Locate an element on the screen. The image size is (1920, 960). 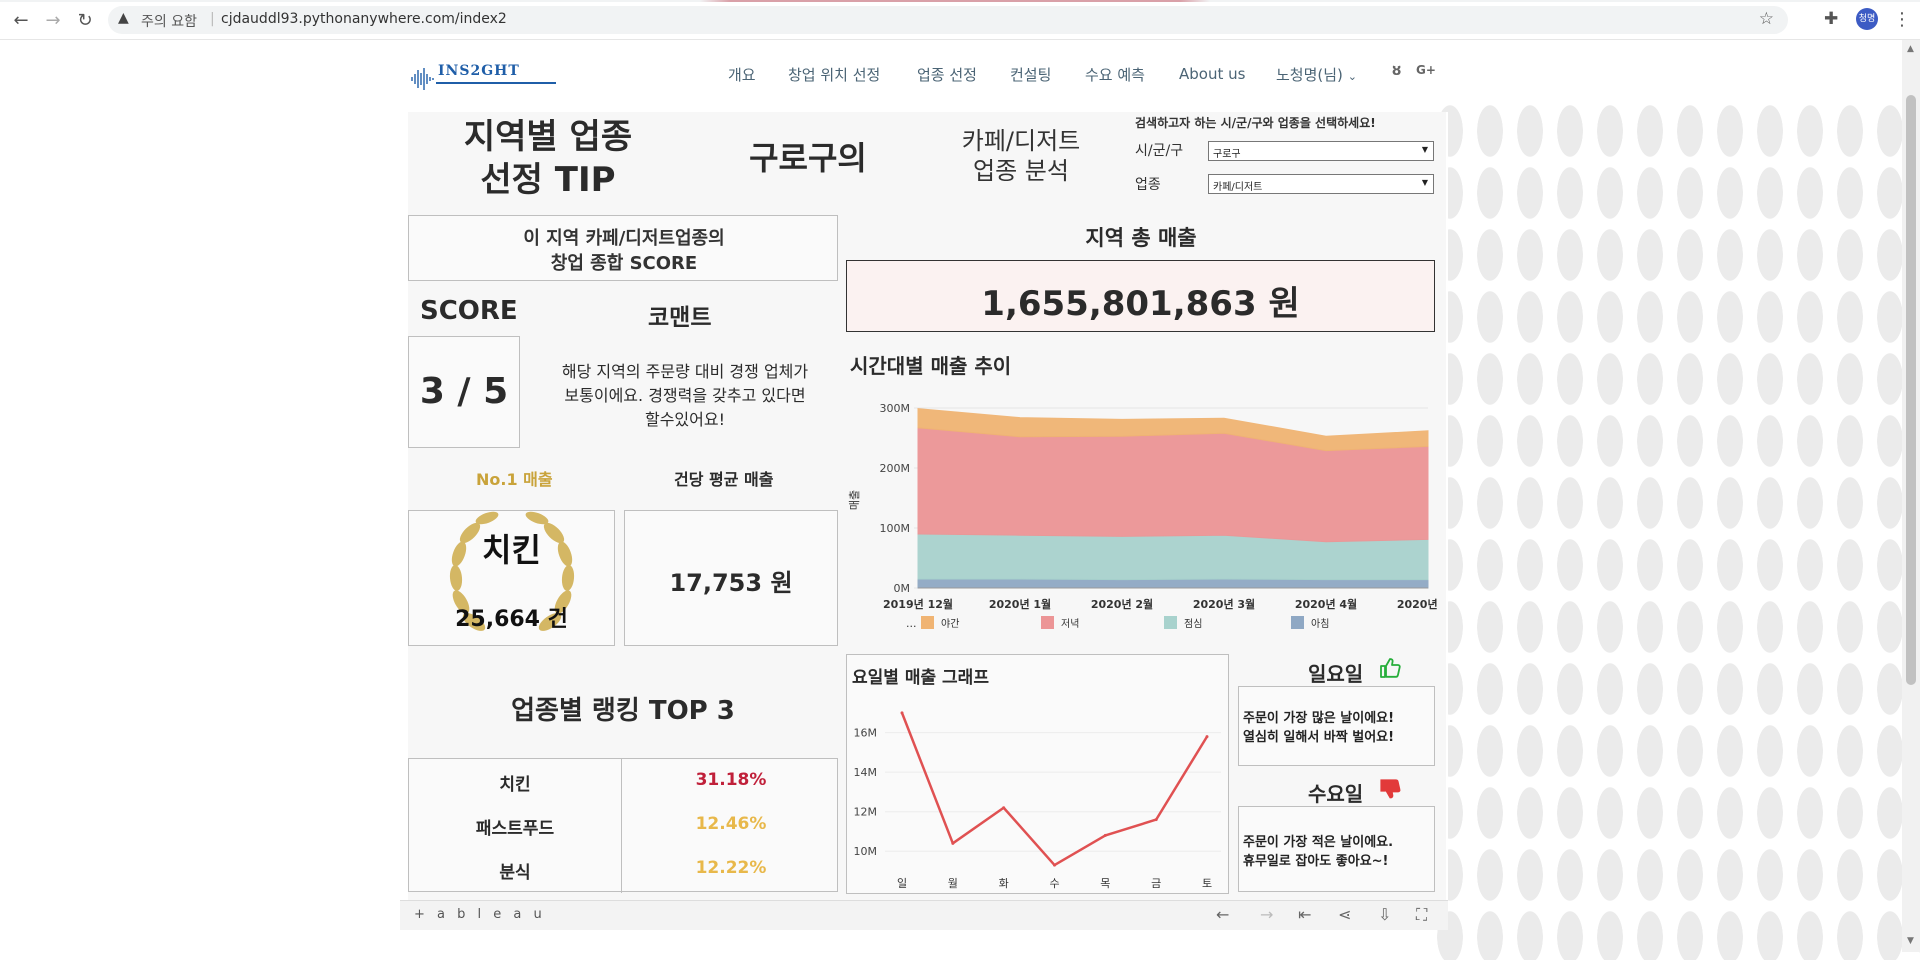
industry-heading: 카페/디저트 업종 분석 is located at coordinates (1021, 156).